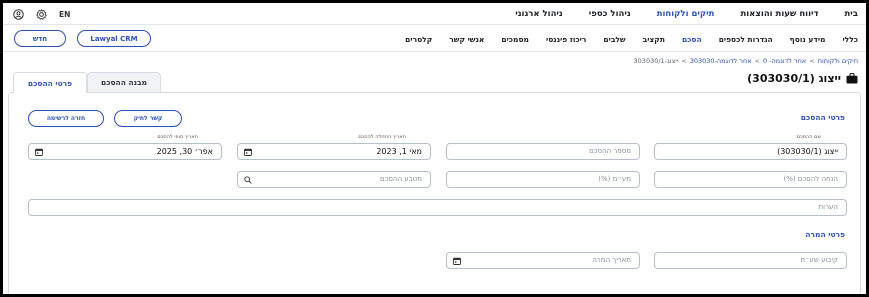  Describe the element at coordinates (543, 179) in the screenshot. I see `vat-field: מע״מ (%)` at that location.